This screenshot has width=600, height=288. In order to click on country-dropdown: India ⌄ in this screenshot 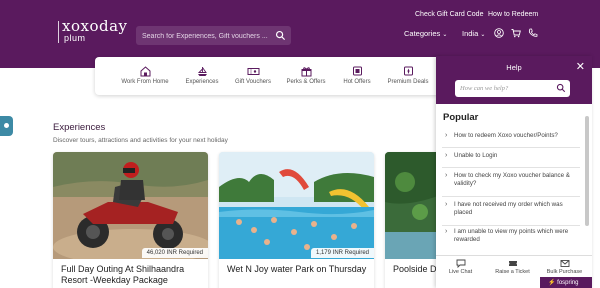, I will do `click(473, 33)`.